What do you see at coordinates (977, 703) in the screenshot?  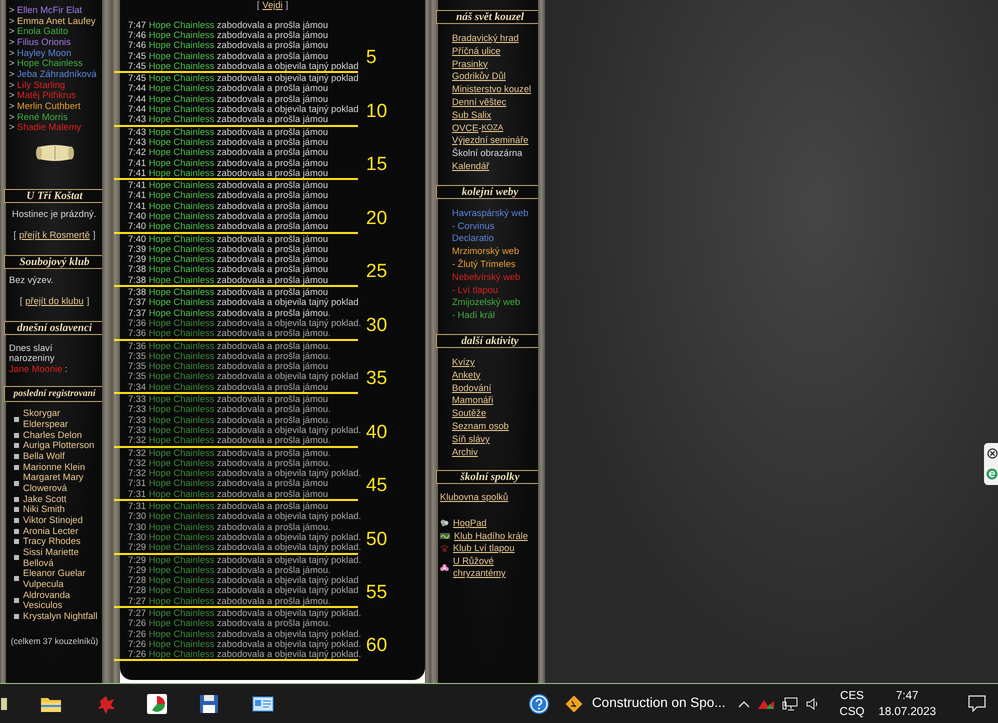 I see `notification-icon` at bounding box center [977, 703].